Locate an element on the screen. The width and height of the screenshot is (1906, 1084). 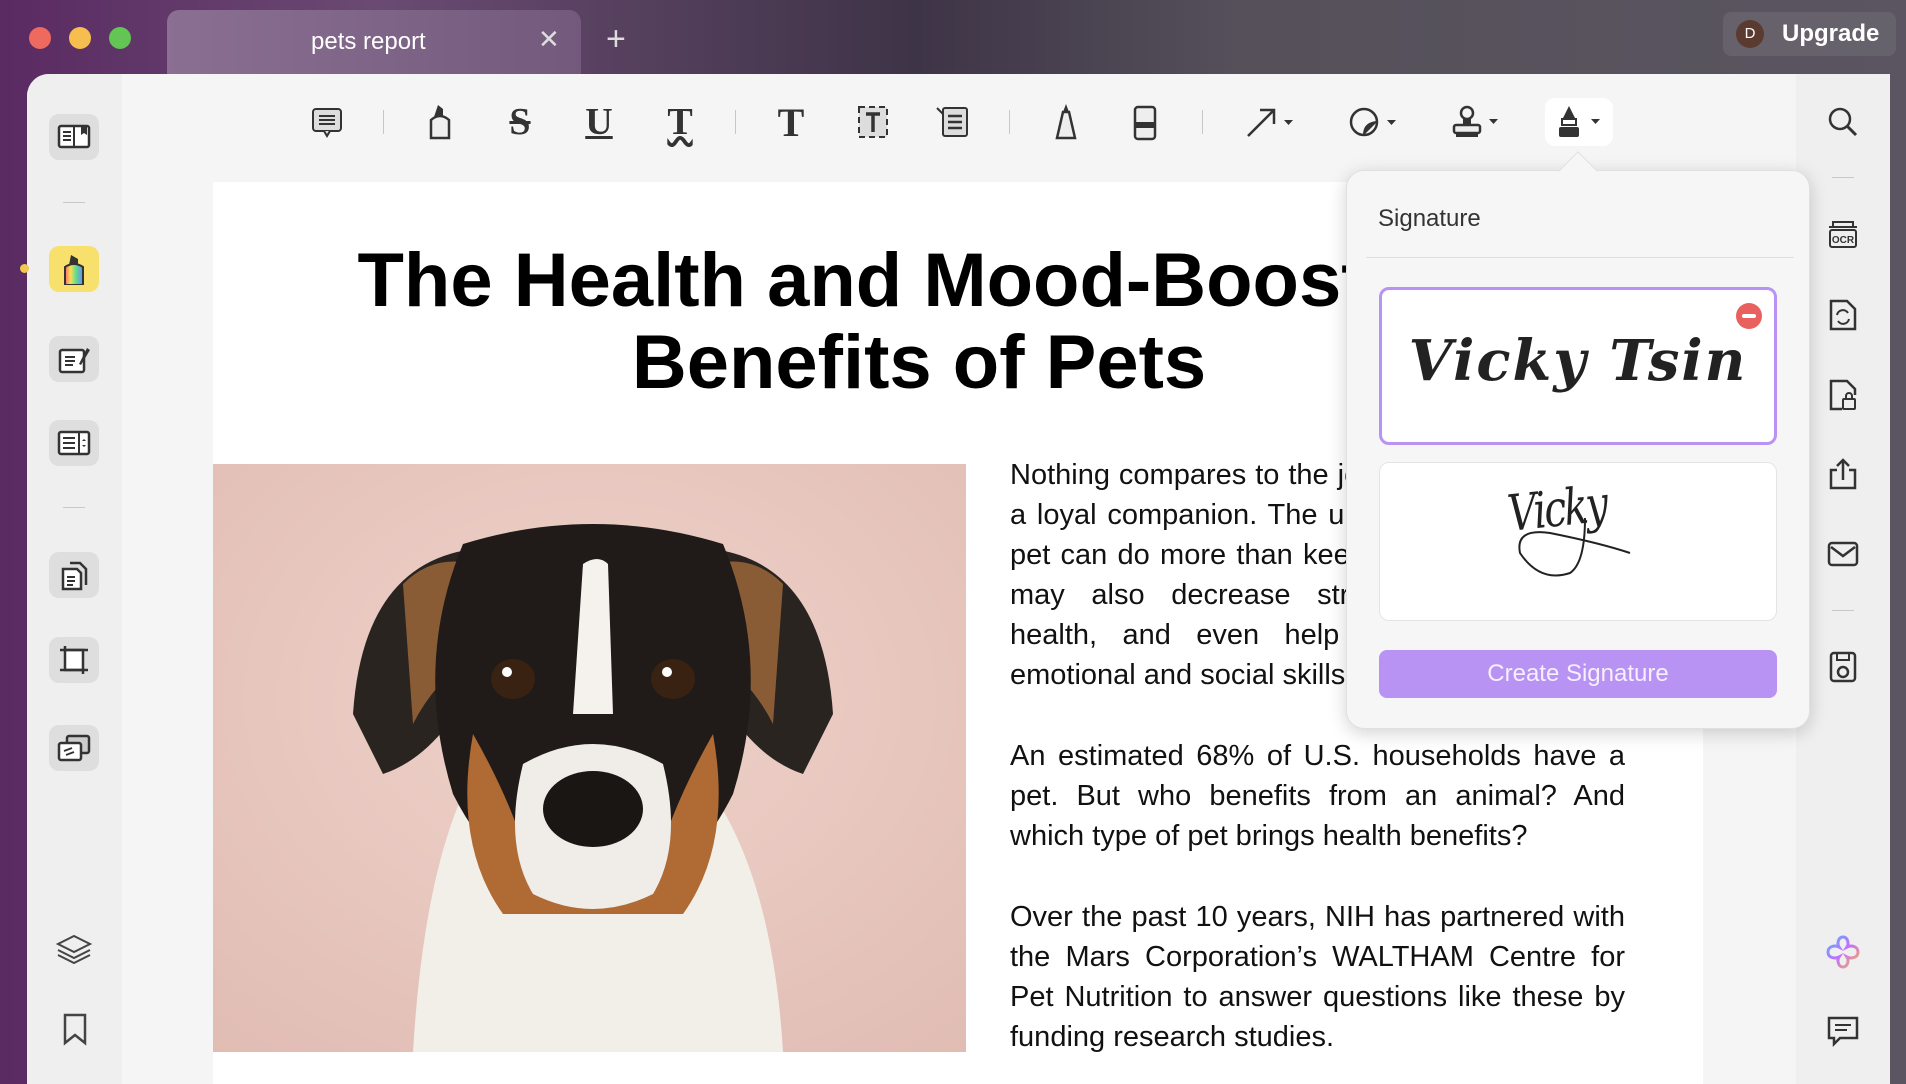
pages-icon is located at coordinates (74, 576).